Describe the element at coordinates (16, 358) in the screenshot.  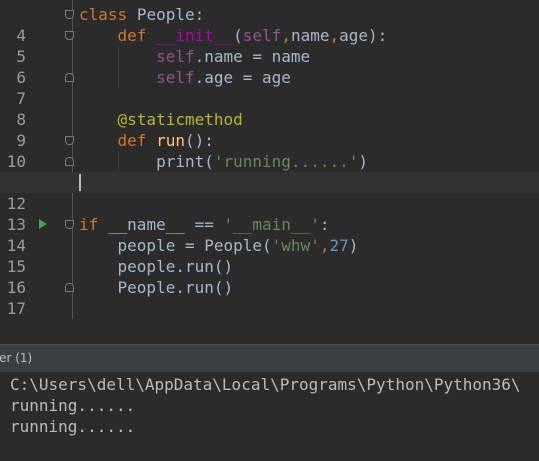
I see `run-tab-label: ver (1)` at that location.